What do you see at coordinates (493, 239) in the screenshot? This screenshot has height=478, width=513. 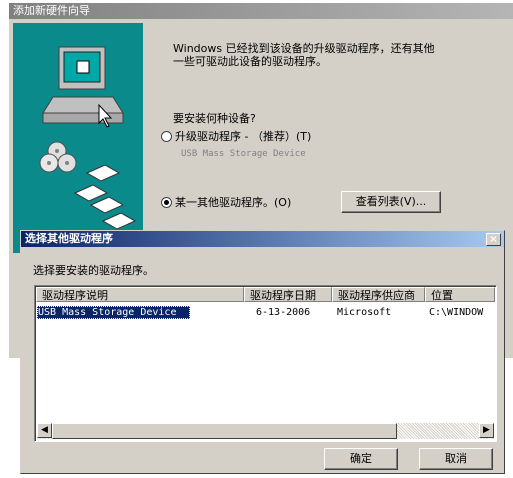 I see `close-icon: ×` at bounding box center [493, 239].